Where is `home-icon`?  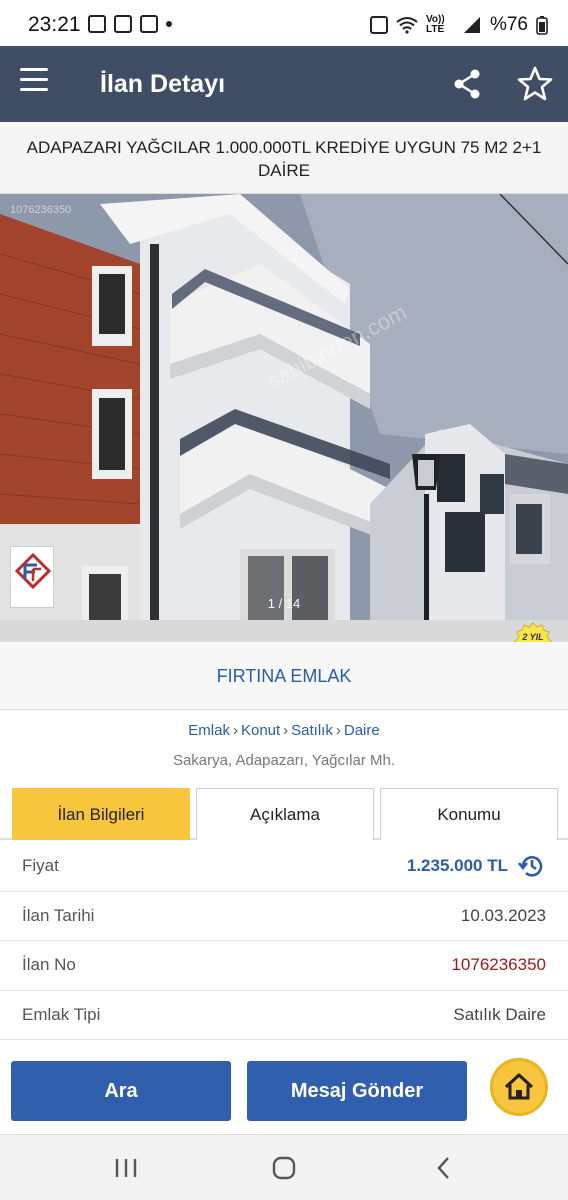 home-icon is located at coordinates (519, 1086).